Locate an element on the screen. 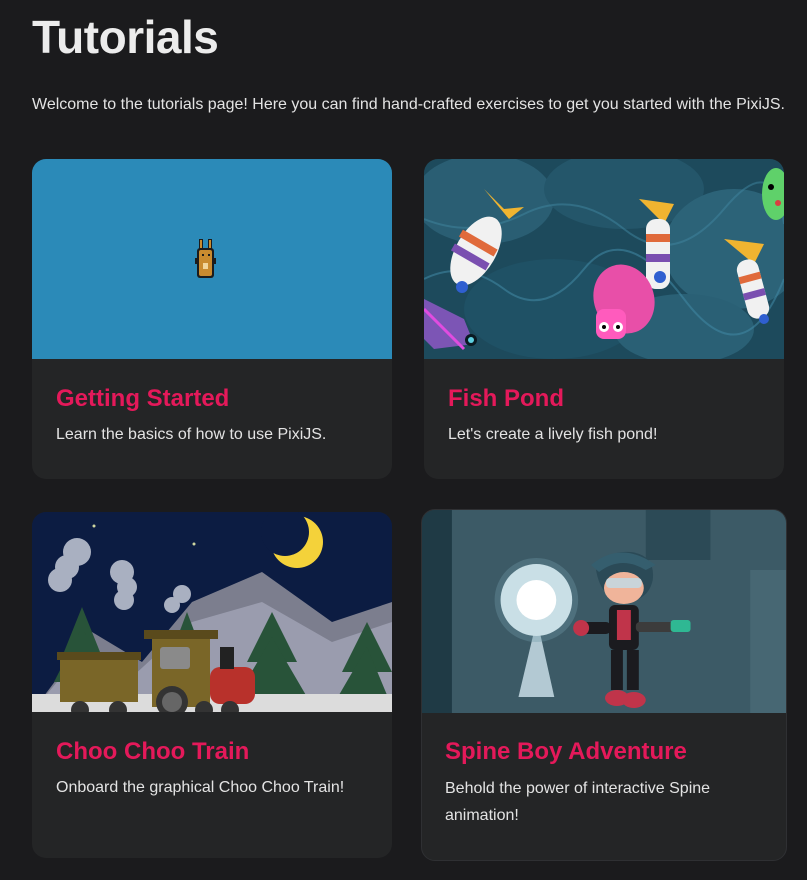 This screenshot has width=807, height=880. tutorial-title: Getting Started is located at coordinates (142, 399).